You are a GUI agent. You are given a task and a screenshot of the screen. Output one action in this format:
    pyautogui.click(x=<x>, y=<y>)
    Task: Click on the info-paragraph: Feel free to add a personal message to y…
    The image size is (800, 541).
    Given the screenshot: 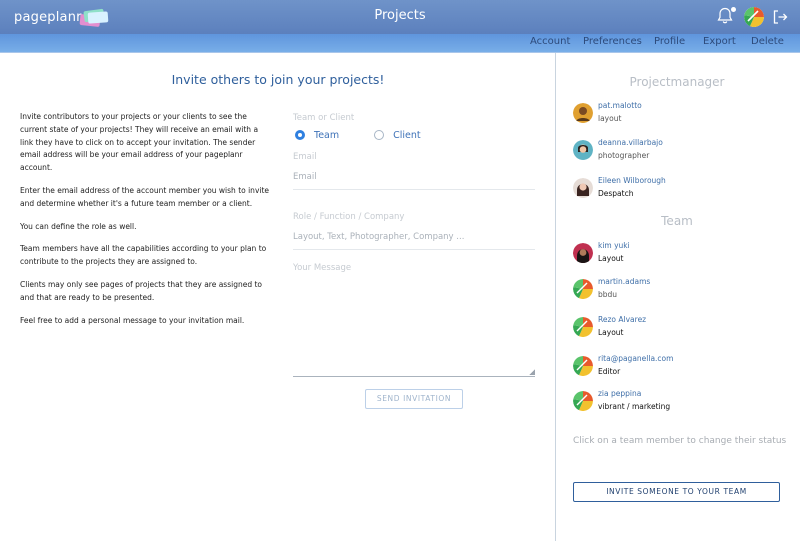 What is the action you would take?
    pyautogui.click(x=132, y=320)
    